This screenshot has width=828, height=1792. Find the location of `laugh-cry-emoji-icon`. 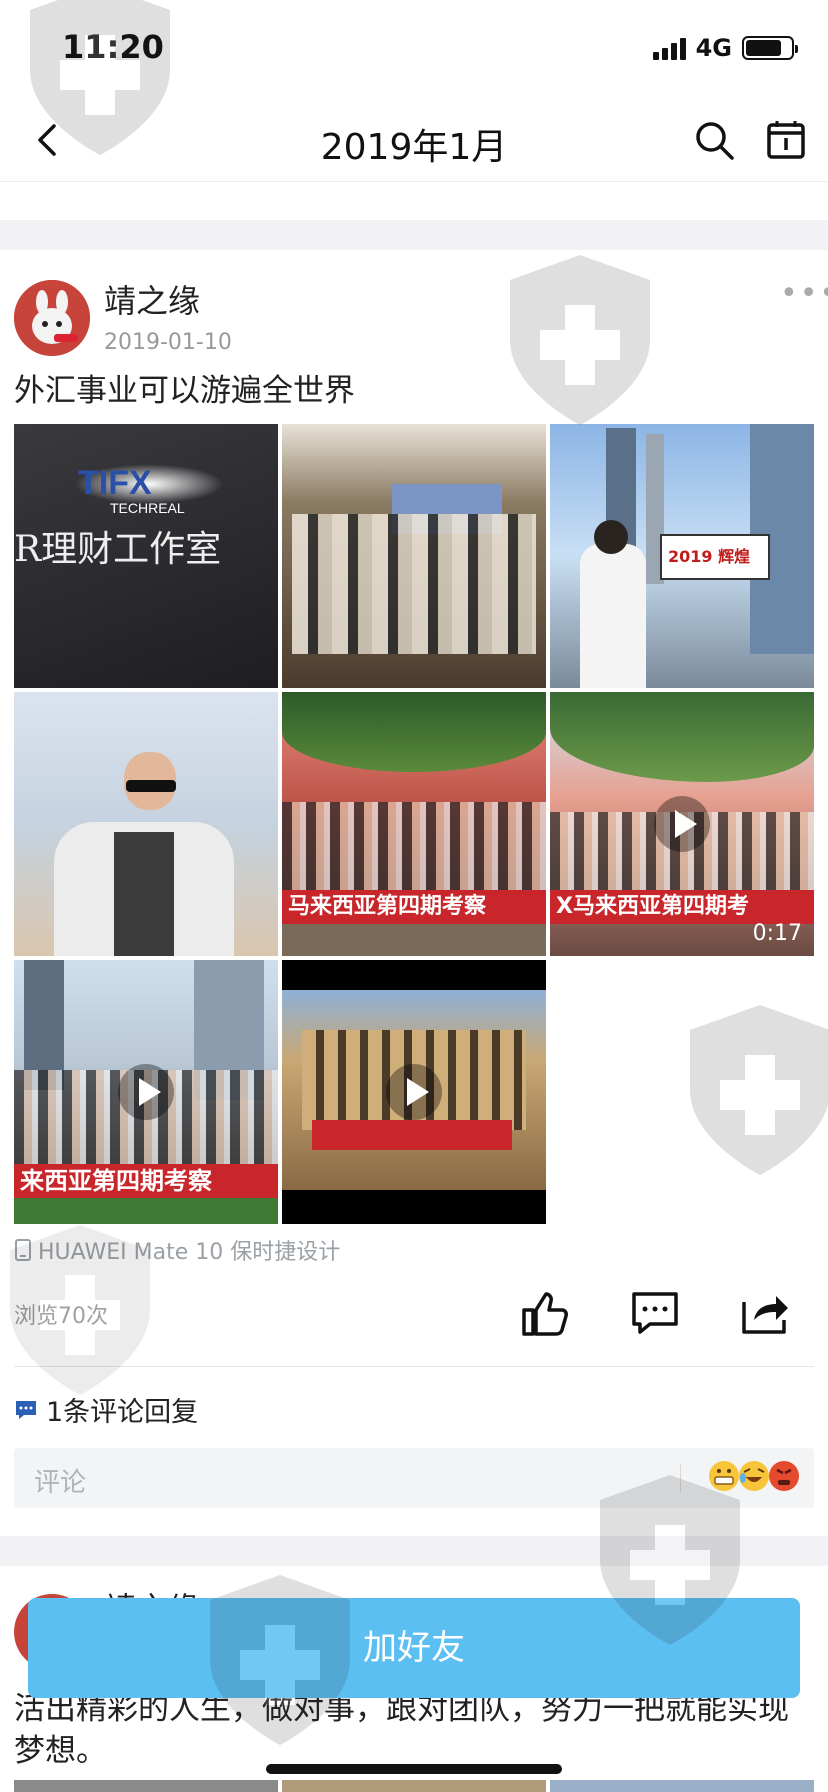

laugh-cry-emoji-icon is located at coordinates (754, 1476).